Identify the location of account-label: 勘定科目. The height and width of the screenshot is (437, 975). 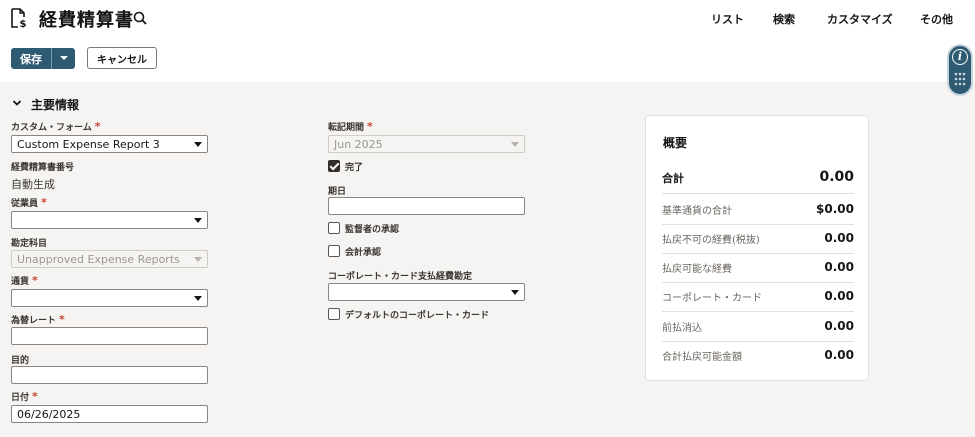
(29, 244).